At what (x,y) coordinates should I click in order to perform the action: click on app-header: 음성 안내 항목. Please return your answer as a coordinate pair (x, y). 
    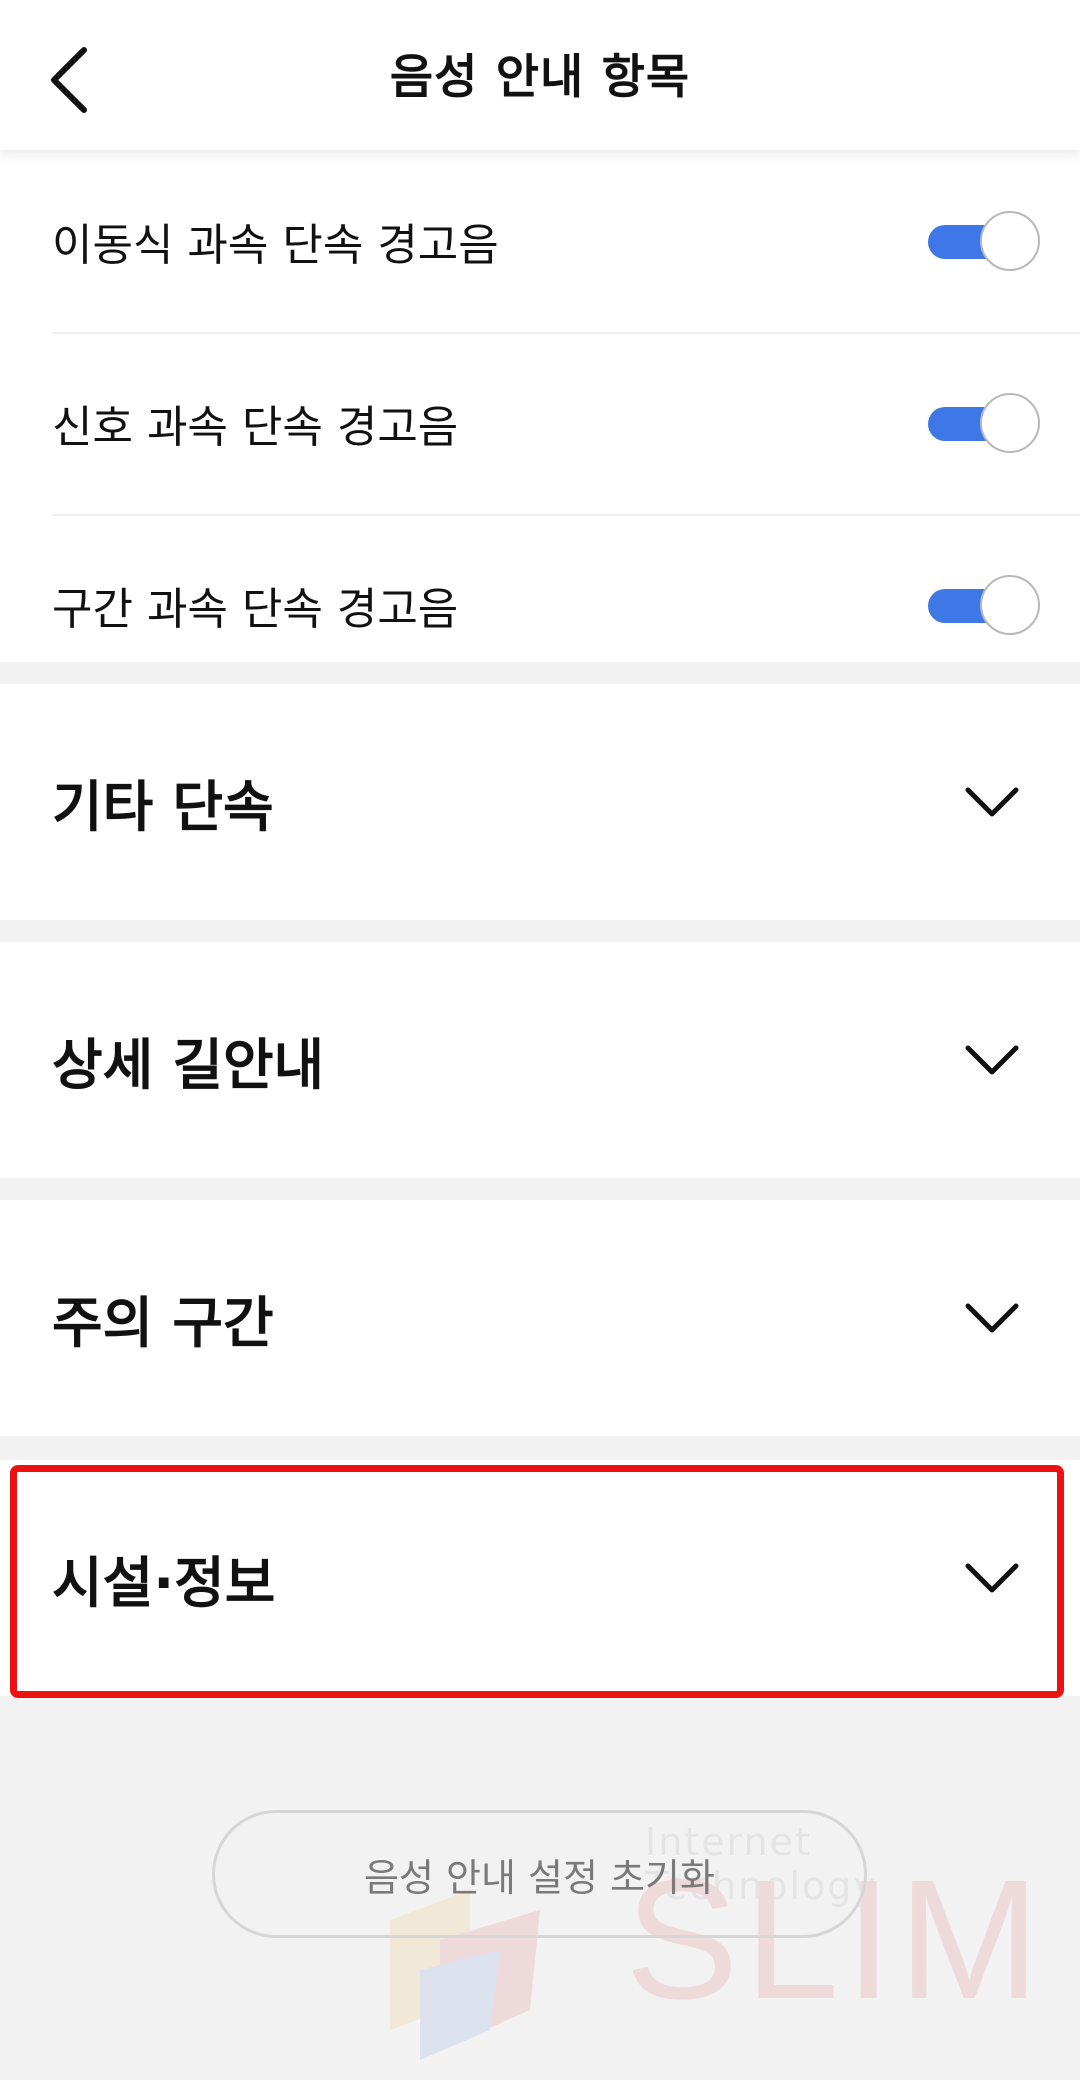
    Looking at the image, I should click on (540, 75).